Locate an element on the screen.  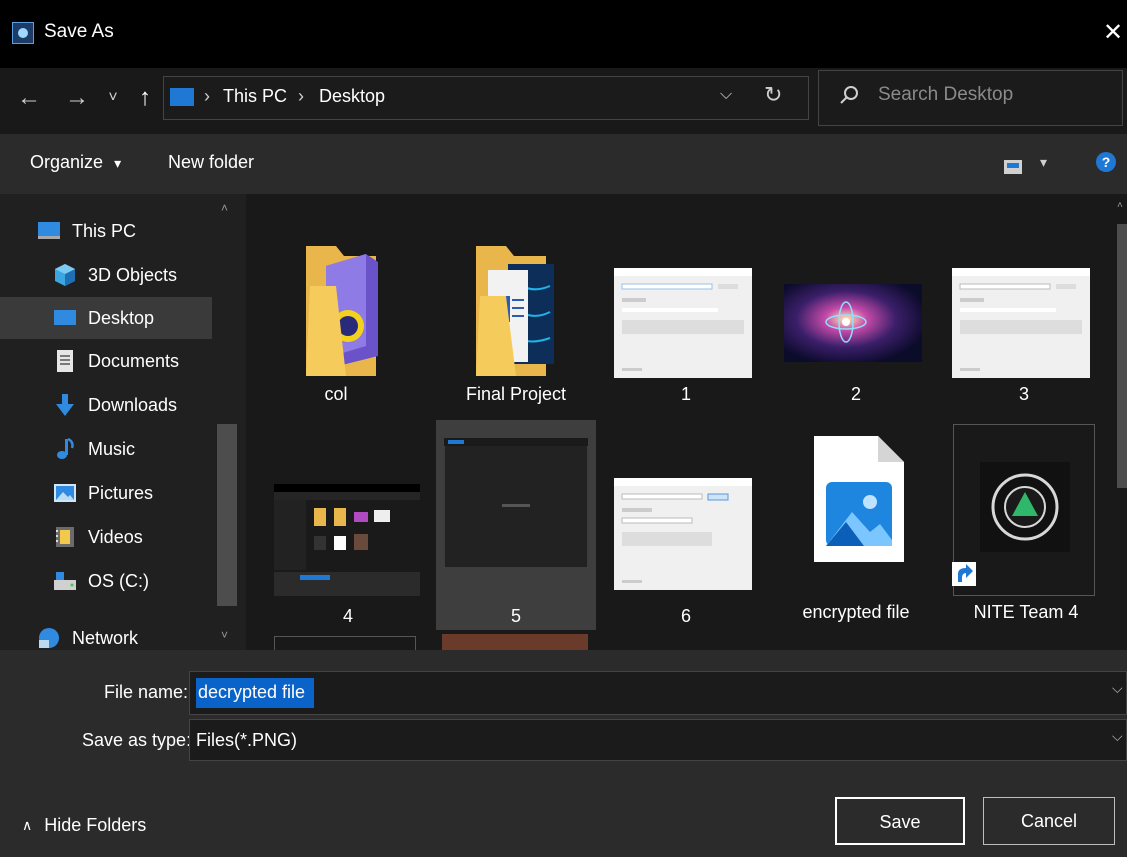
file-item-5: 5 is located at coordinates (516, 525).